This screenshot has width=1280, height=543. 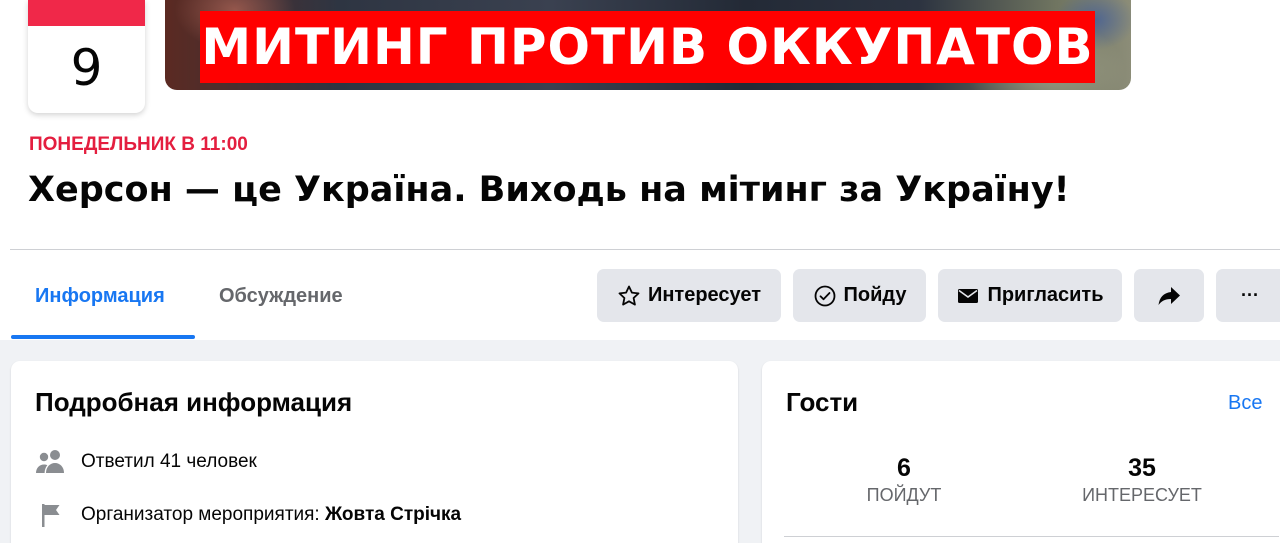 I want to click on calendar-badge: 9, so click(x=86, y=56).